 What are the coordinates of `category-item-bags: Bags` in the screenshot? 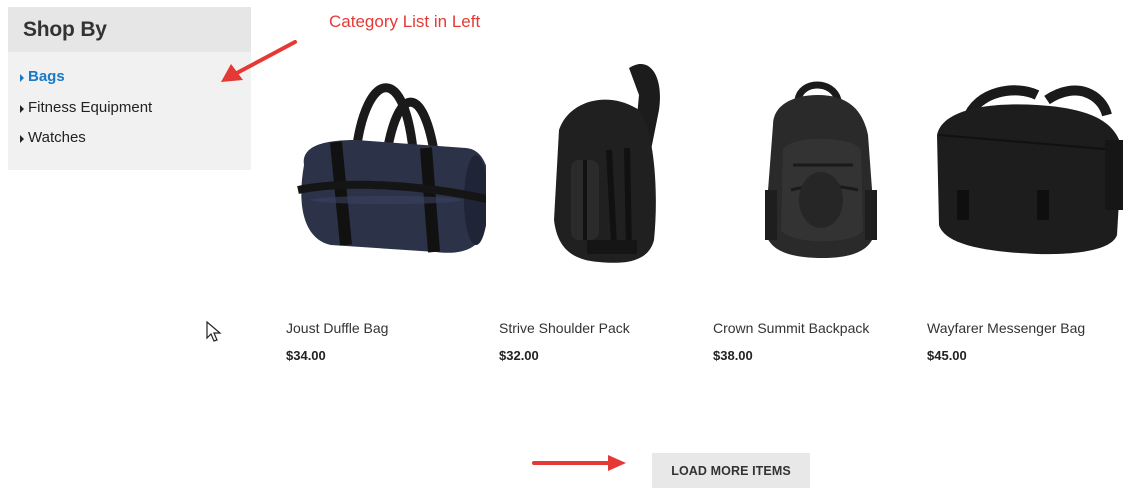 It's located at (42, 76).